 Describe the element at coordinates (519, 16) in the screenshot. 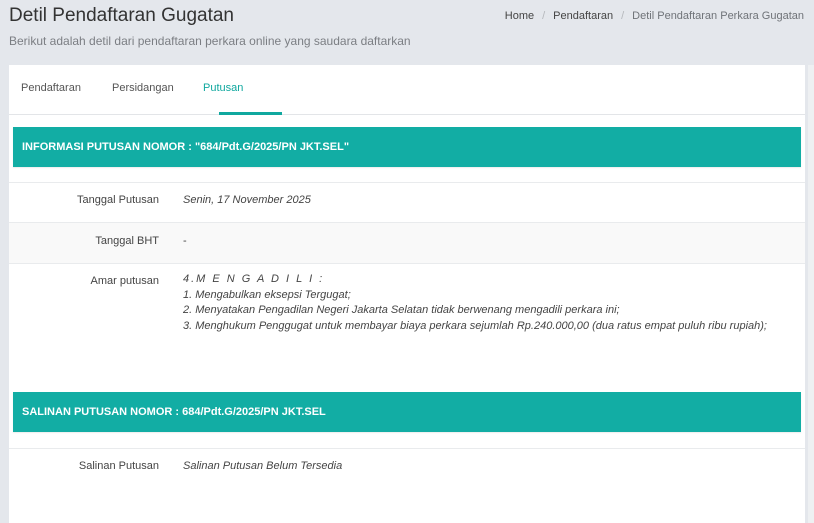

I see `breadcrumb-home: Home` at that location.